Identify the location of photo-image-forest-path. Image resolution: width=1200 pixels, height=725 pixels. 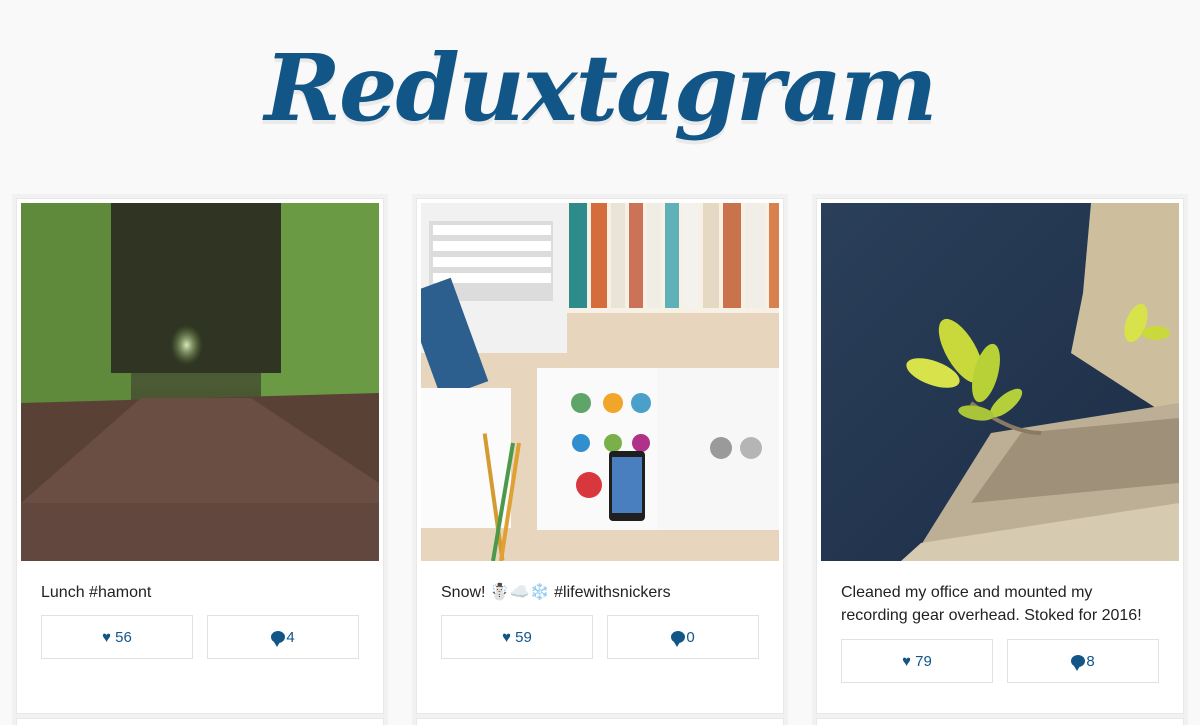
(200, 382).